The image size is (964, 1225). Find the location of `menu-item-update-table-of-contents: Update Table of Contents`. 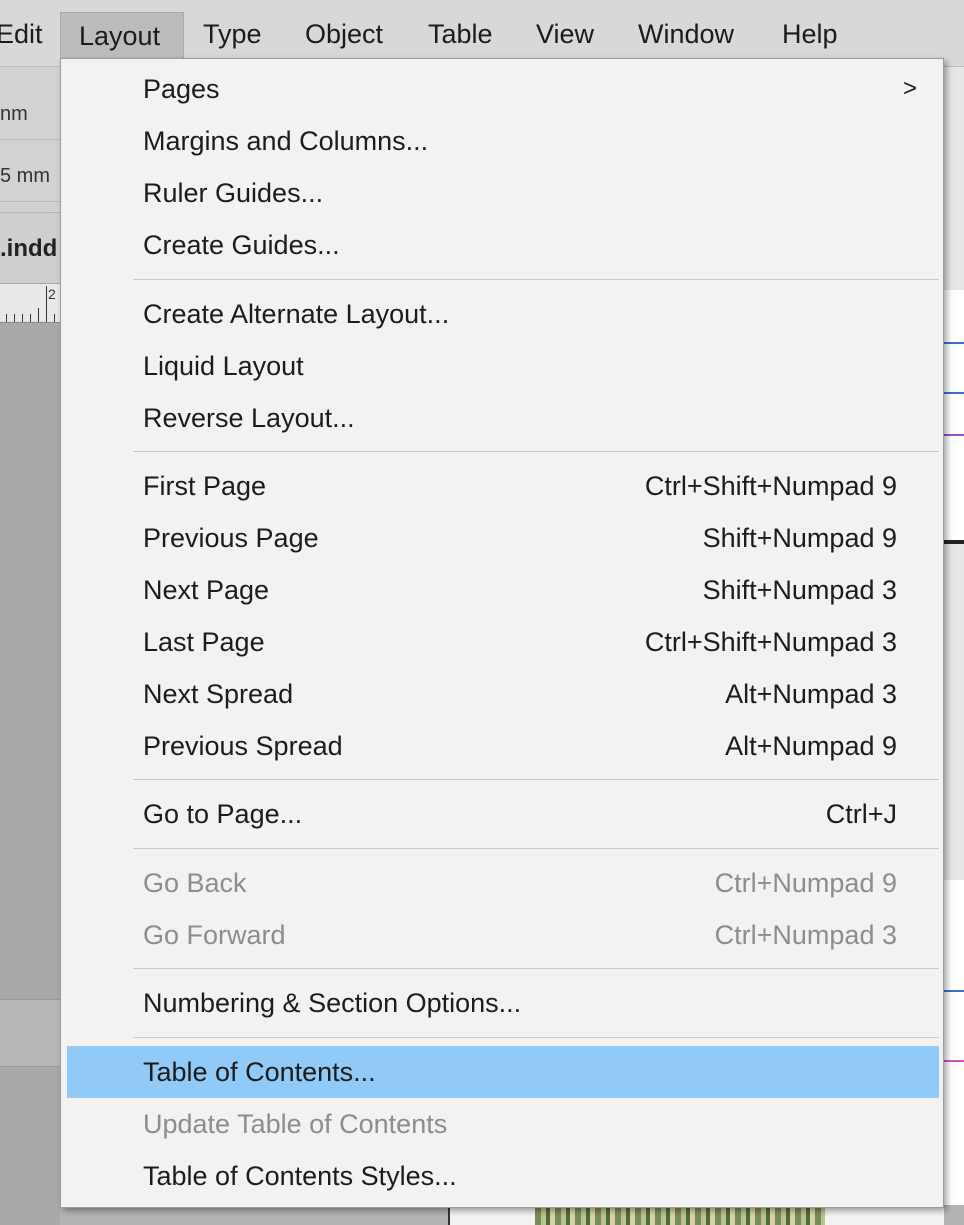

menu-item-update-table-of-contents: Update Table of Contents is located at coordinates (503, 1124).